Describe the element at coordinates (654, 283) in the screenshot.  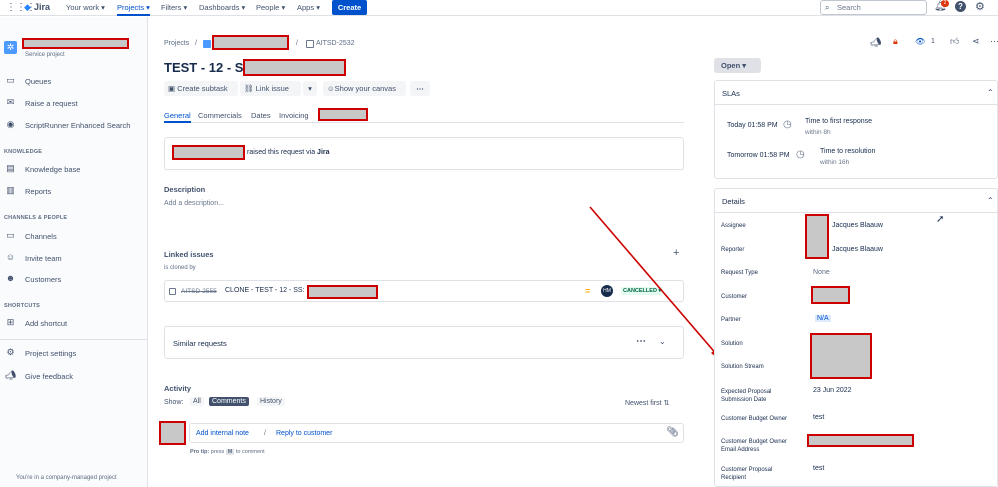
I see `annotation-arrow` at that location.